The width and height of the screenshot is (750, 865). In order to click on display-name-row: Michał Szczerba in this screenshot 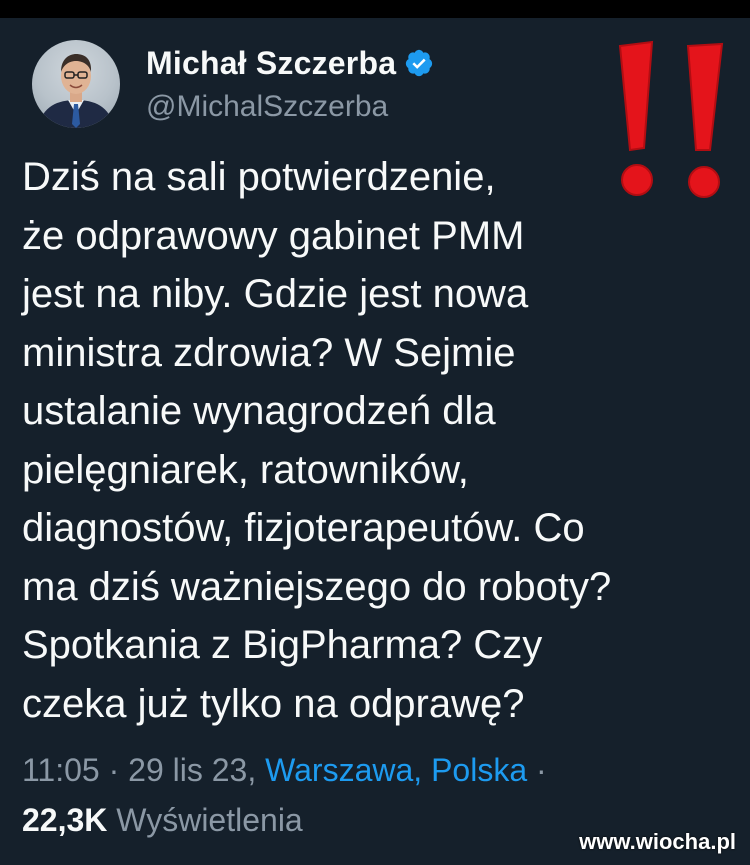, I will do `click(290, 63)`.